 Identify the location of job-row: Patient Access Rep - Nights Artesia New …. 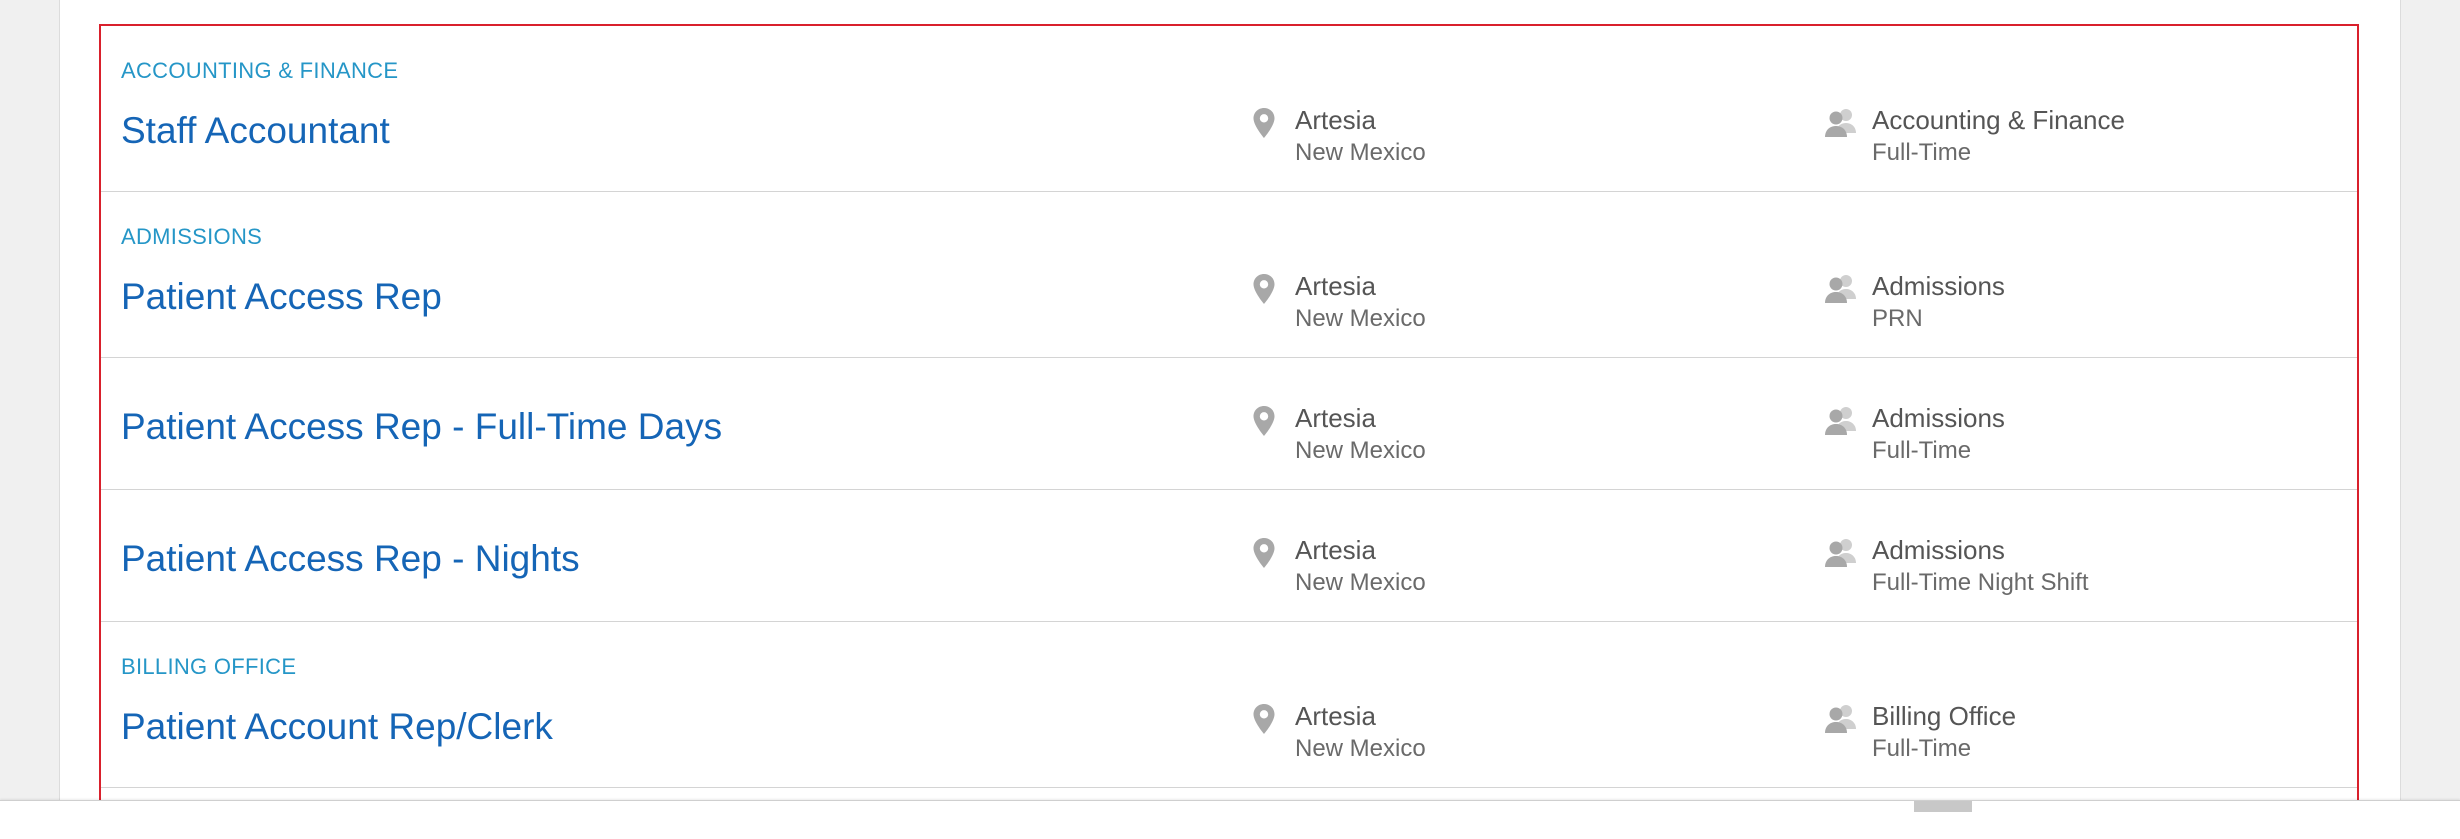
(1229, 556).